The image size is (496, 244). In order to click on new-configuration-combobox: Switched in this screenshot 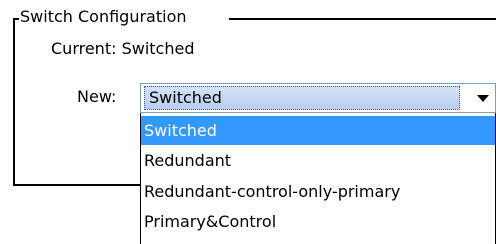, I will do `click(318, 98)`.